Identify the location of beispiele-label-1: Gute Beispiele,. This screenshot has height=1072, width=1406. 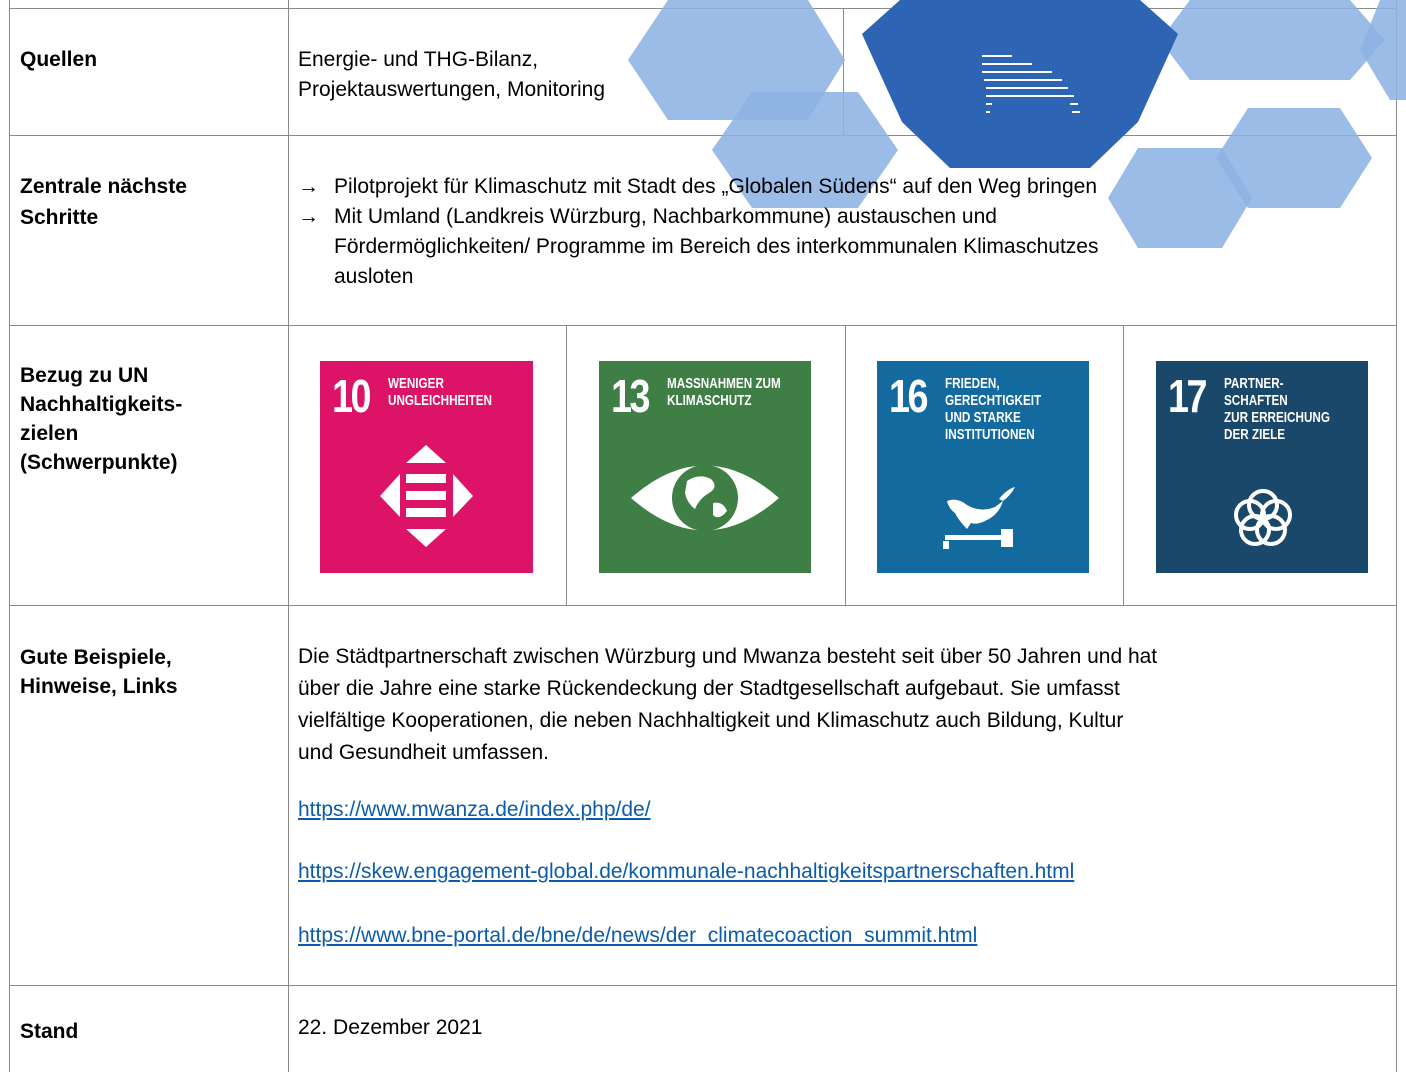
(96, 657).